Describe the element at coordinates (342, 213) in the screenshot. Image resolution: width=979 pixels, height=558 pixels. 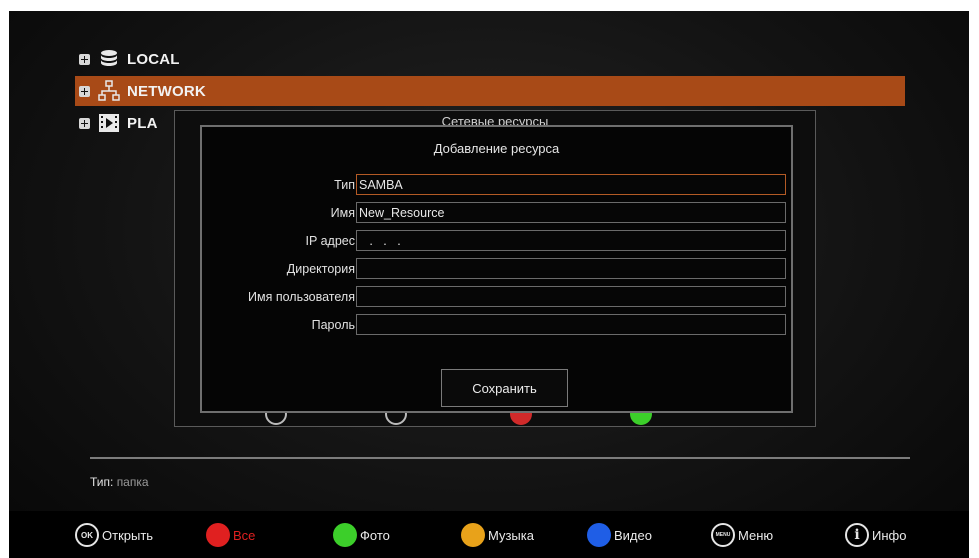
I see `name-label: Имя` at that location.